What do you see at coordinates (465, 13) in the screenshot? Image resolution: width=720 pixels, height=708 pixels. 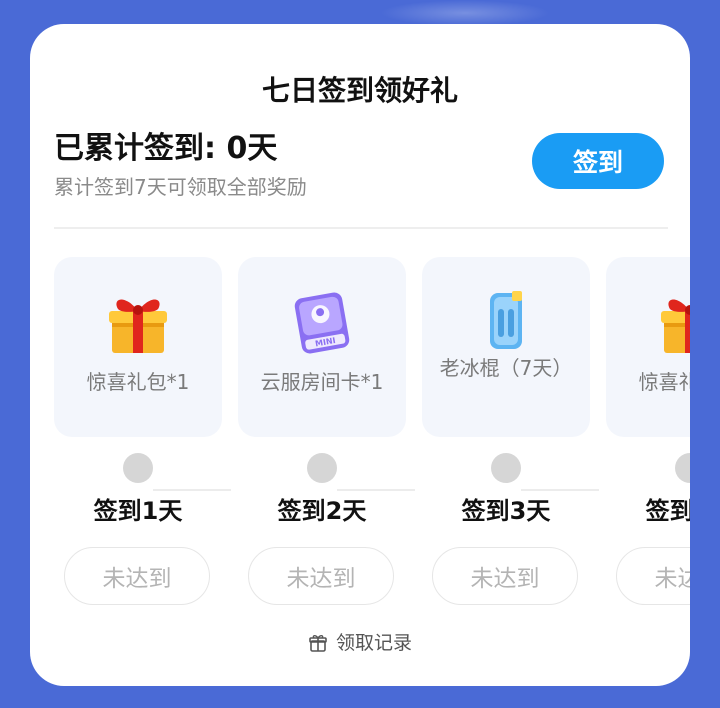 I see `background-decoration` at bounding box center [465, 13].